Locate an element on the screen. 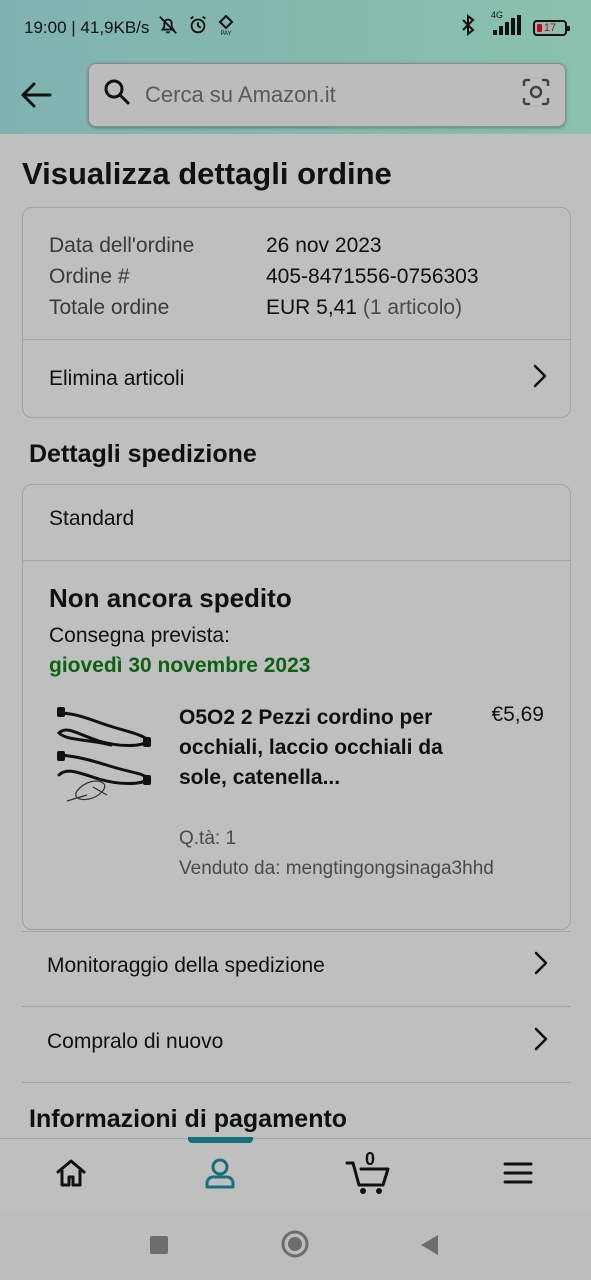 The height and width of the screenshot is (1280, 591). bell-muted-icon is located at coordinates (168, 27).